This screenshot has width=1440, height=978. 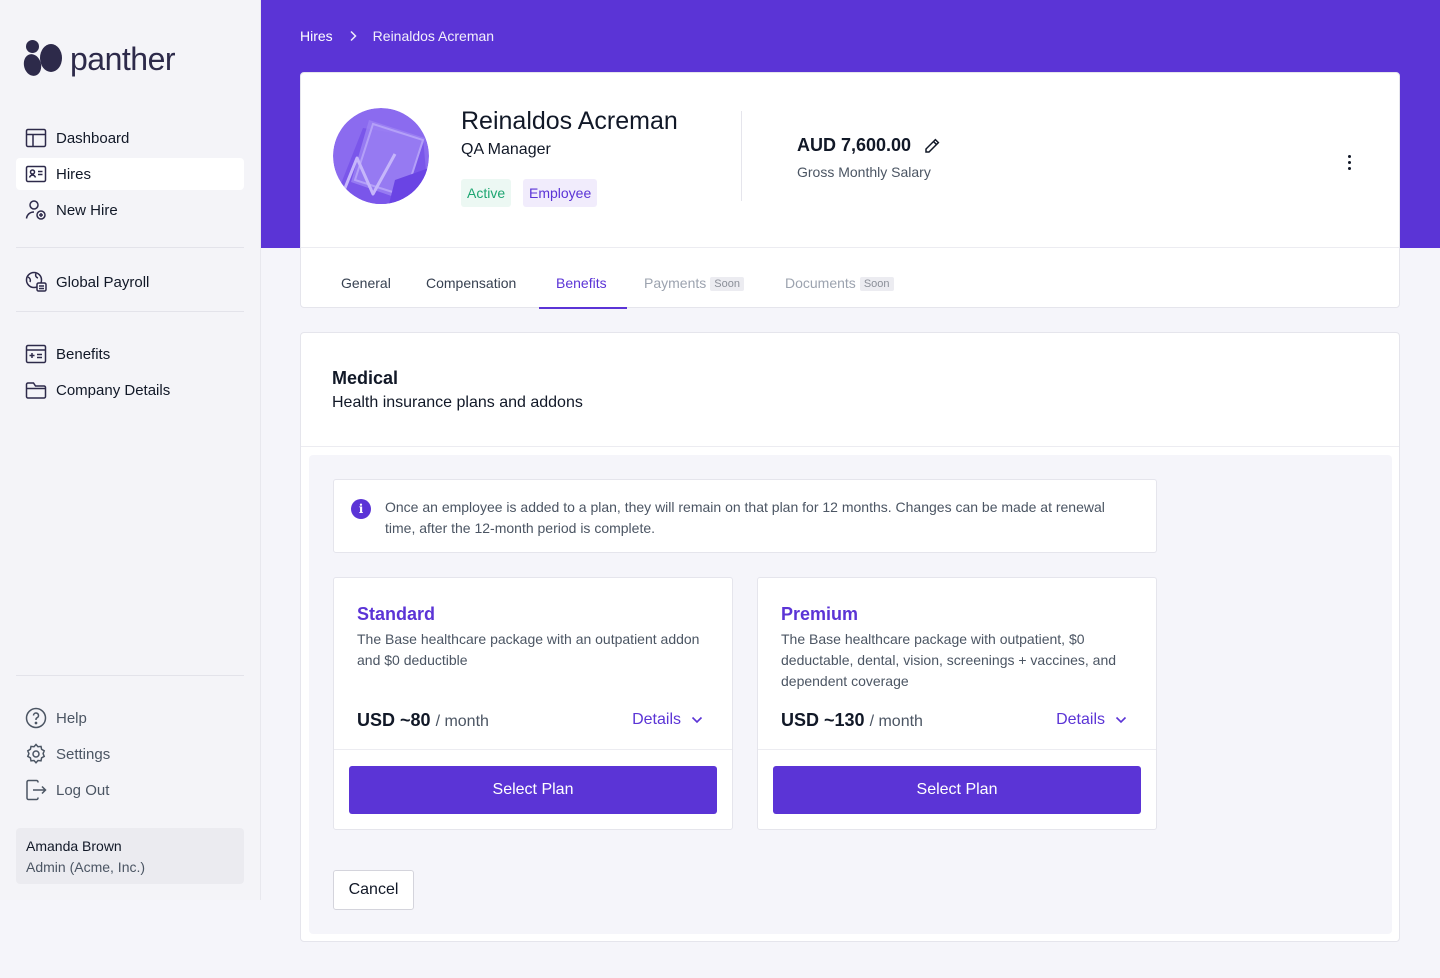 I want to click on tab-documents: Documents Soon, so click(x=839, y=283).